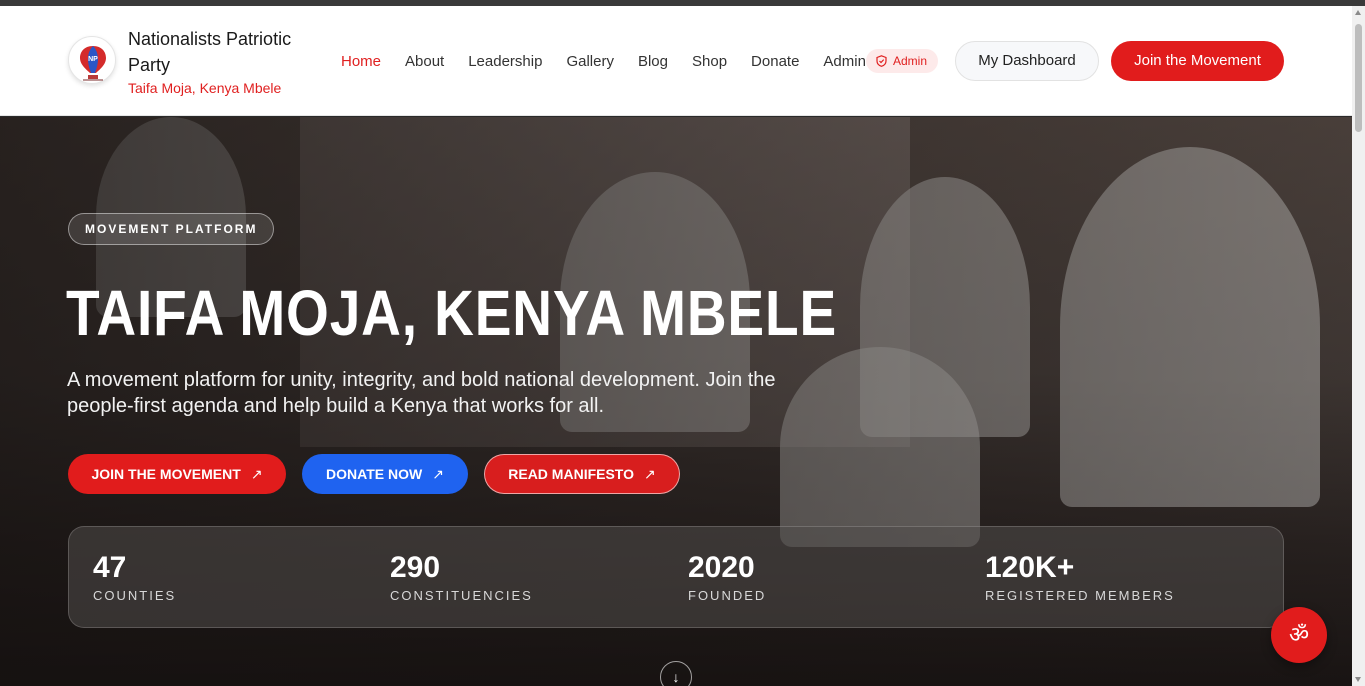 This screenshot has width=1365, height=686. I want to click on brand-name: Nationalists Patriotic Party, so click(228, 52).